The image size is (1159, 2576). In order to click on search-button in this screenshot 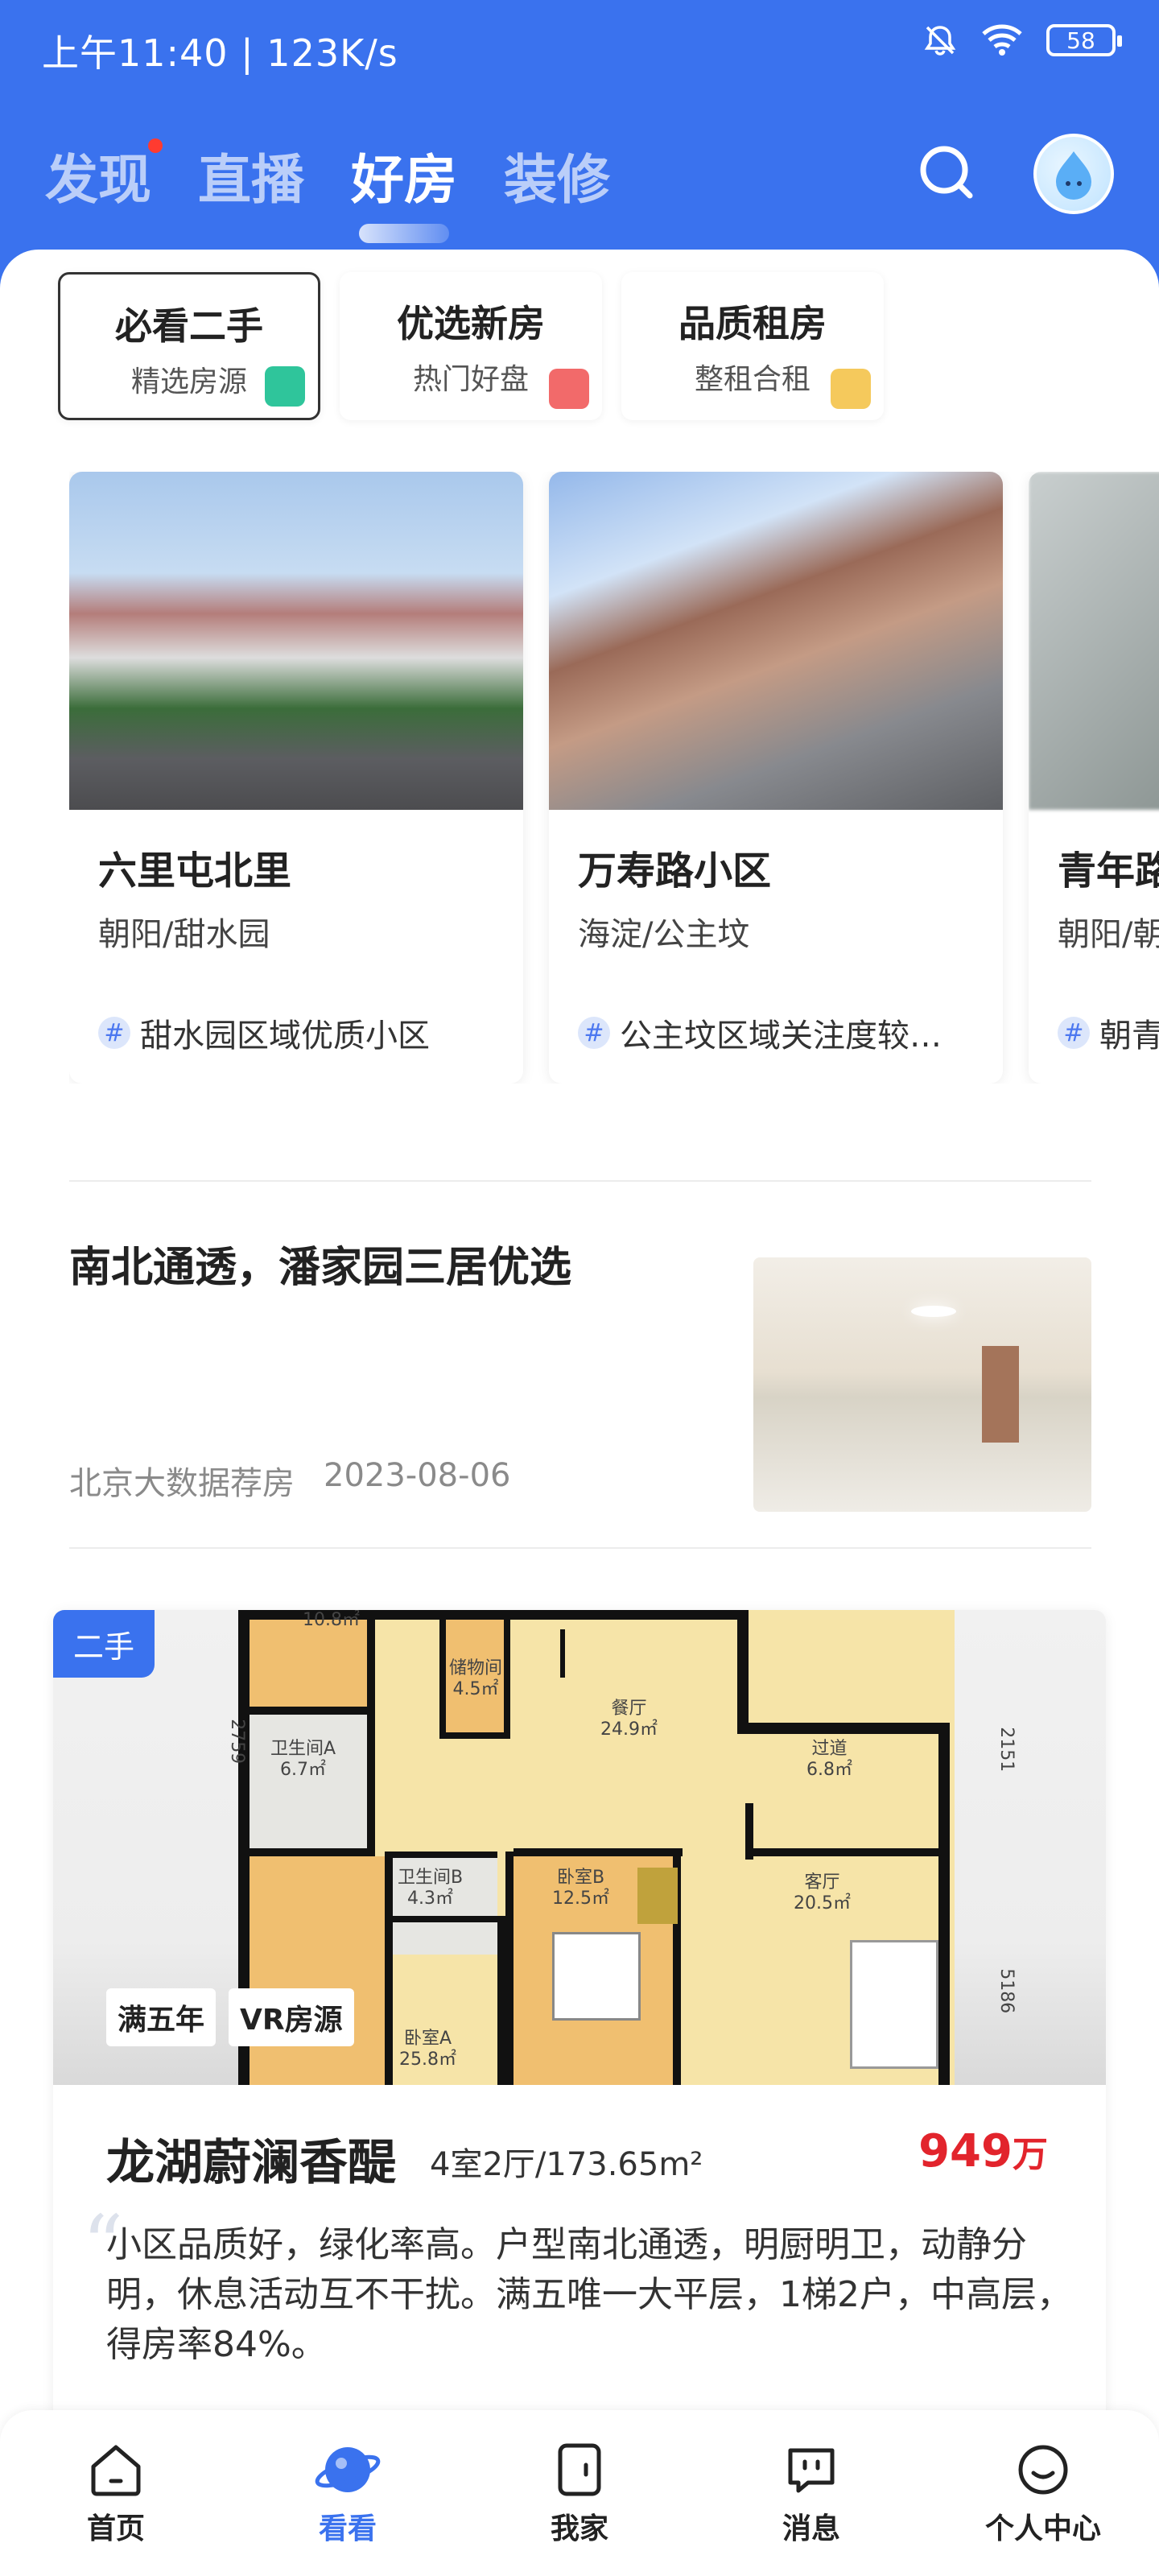, I will do `click(945, 171)`.